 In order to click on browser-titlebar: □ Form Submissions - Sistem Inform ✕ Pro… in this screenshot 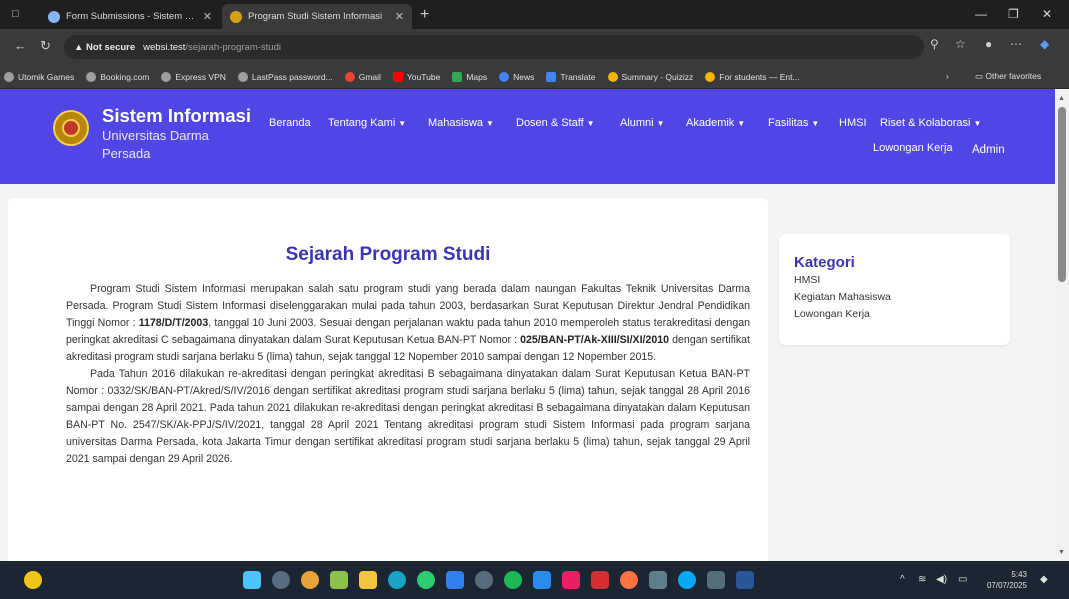, I will do `click(534, 14)`.